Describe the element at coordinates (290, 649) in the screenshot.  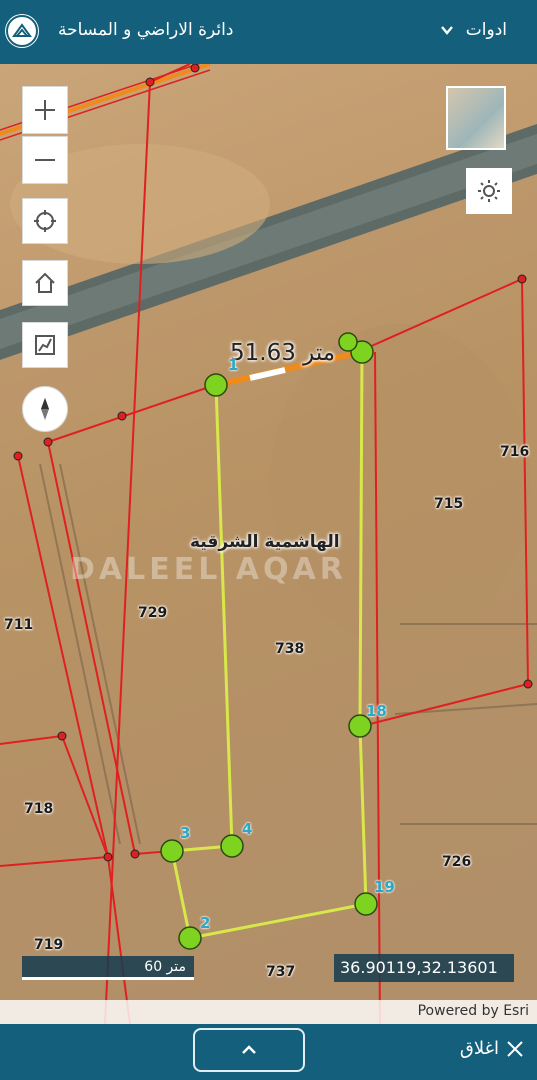
I see `parcel-label: 738` at that location.